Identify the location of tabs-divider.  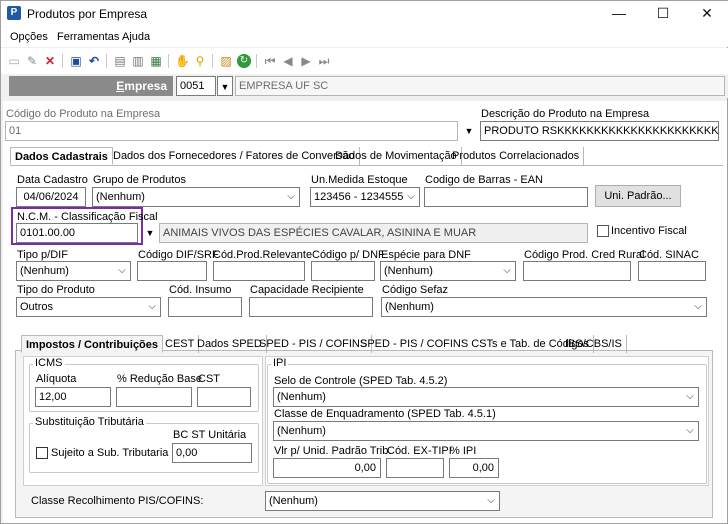
(366, 165).